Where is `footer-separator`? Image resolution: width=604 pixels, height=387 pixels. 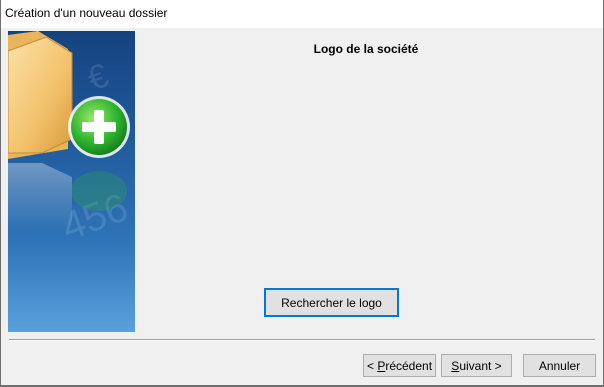 footer-separator is located at coordinates (302, 340).